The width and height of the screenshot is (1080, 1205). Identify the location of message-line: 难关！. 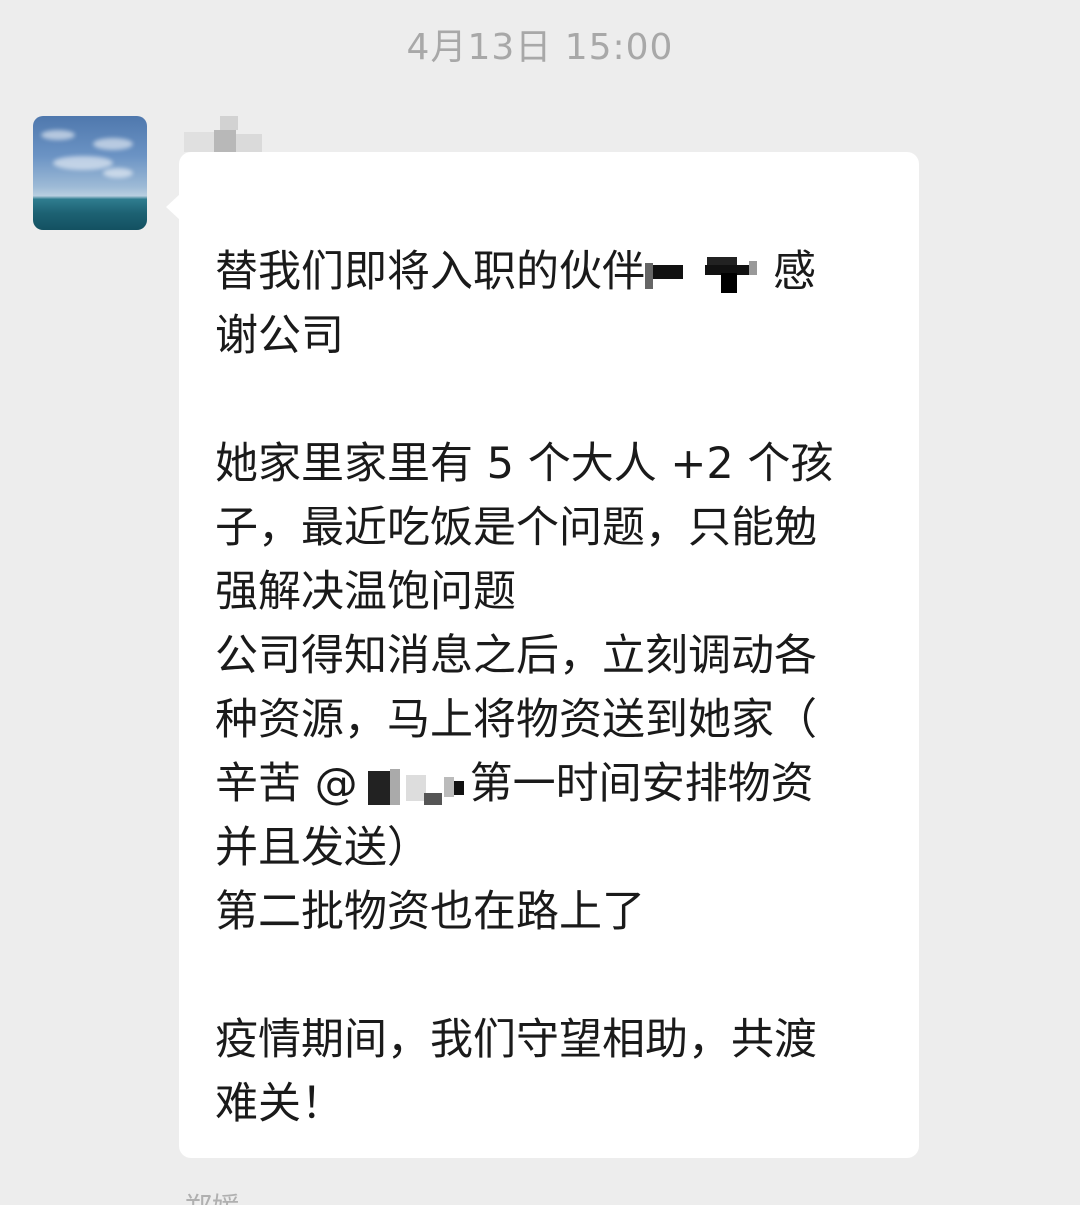
(279, 1104).